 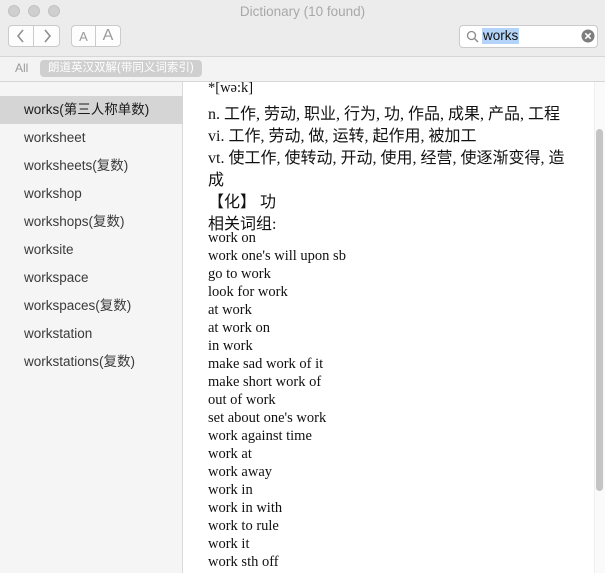 I want to click on phrase-item: make short work of, so click(x=265, y=382).